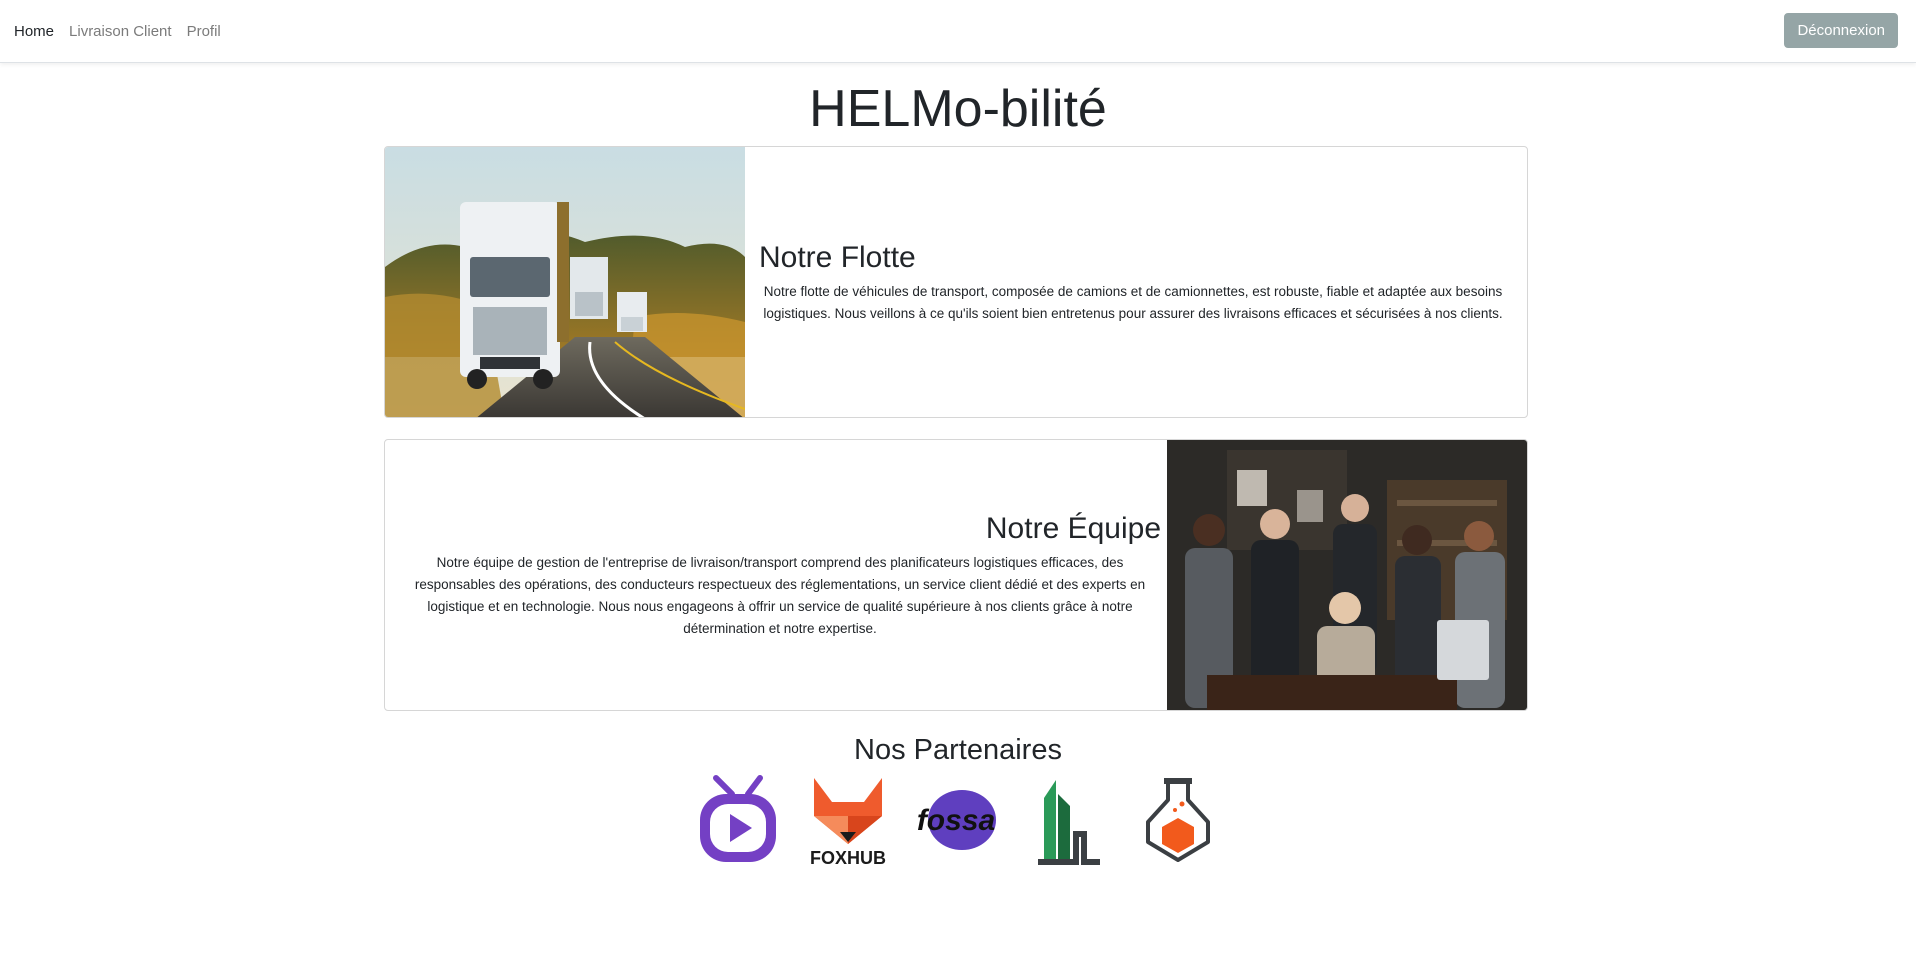 This screenshot has width=1916, height=965. I want to click on team-photo-image, so click(1347, 575).